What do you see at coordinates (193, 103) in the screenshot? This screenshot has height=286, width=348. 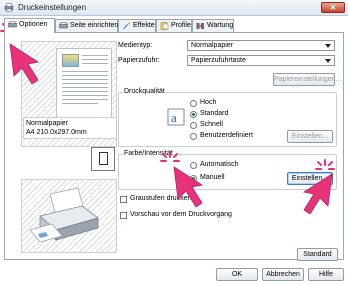 I see `quality-high-radio` at bounding box center [193, 103].